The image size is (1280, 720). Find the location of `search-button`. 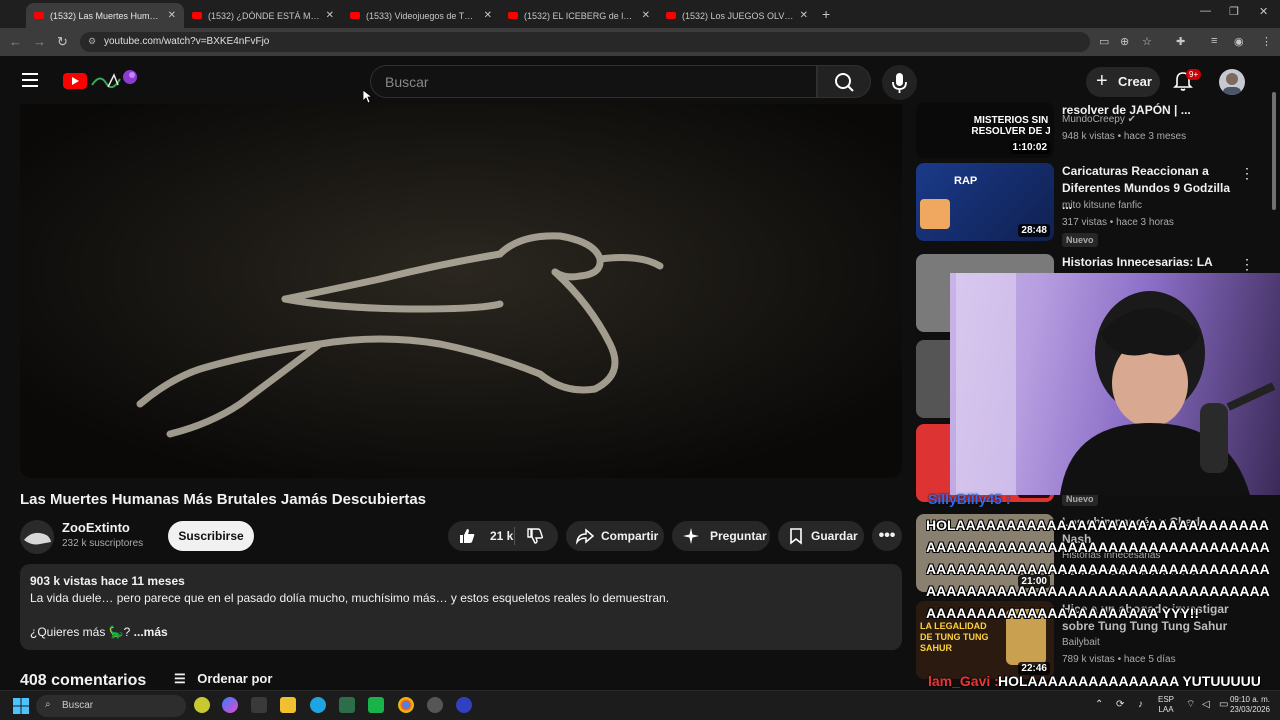

search-button is located at coordinates (844, 81).